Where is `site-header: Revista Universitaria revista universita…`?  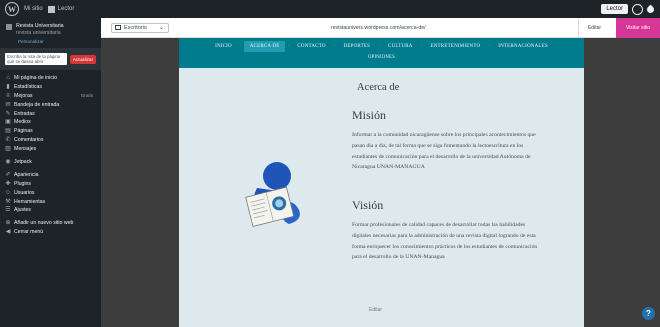 site-header: Revista Universitaria revista universita… is located at coordinates (50, 28).